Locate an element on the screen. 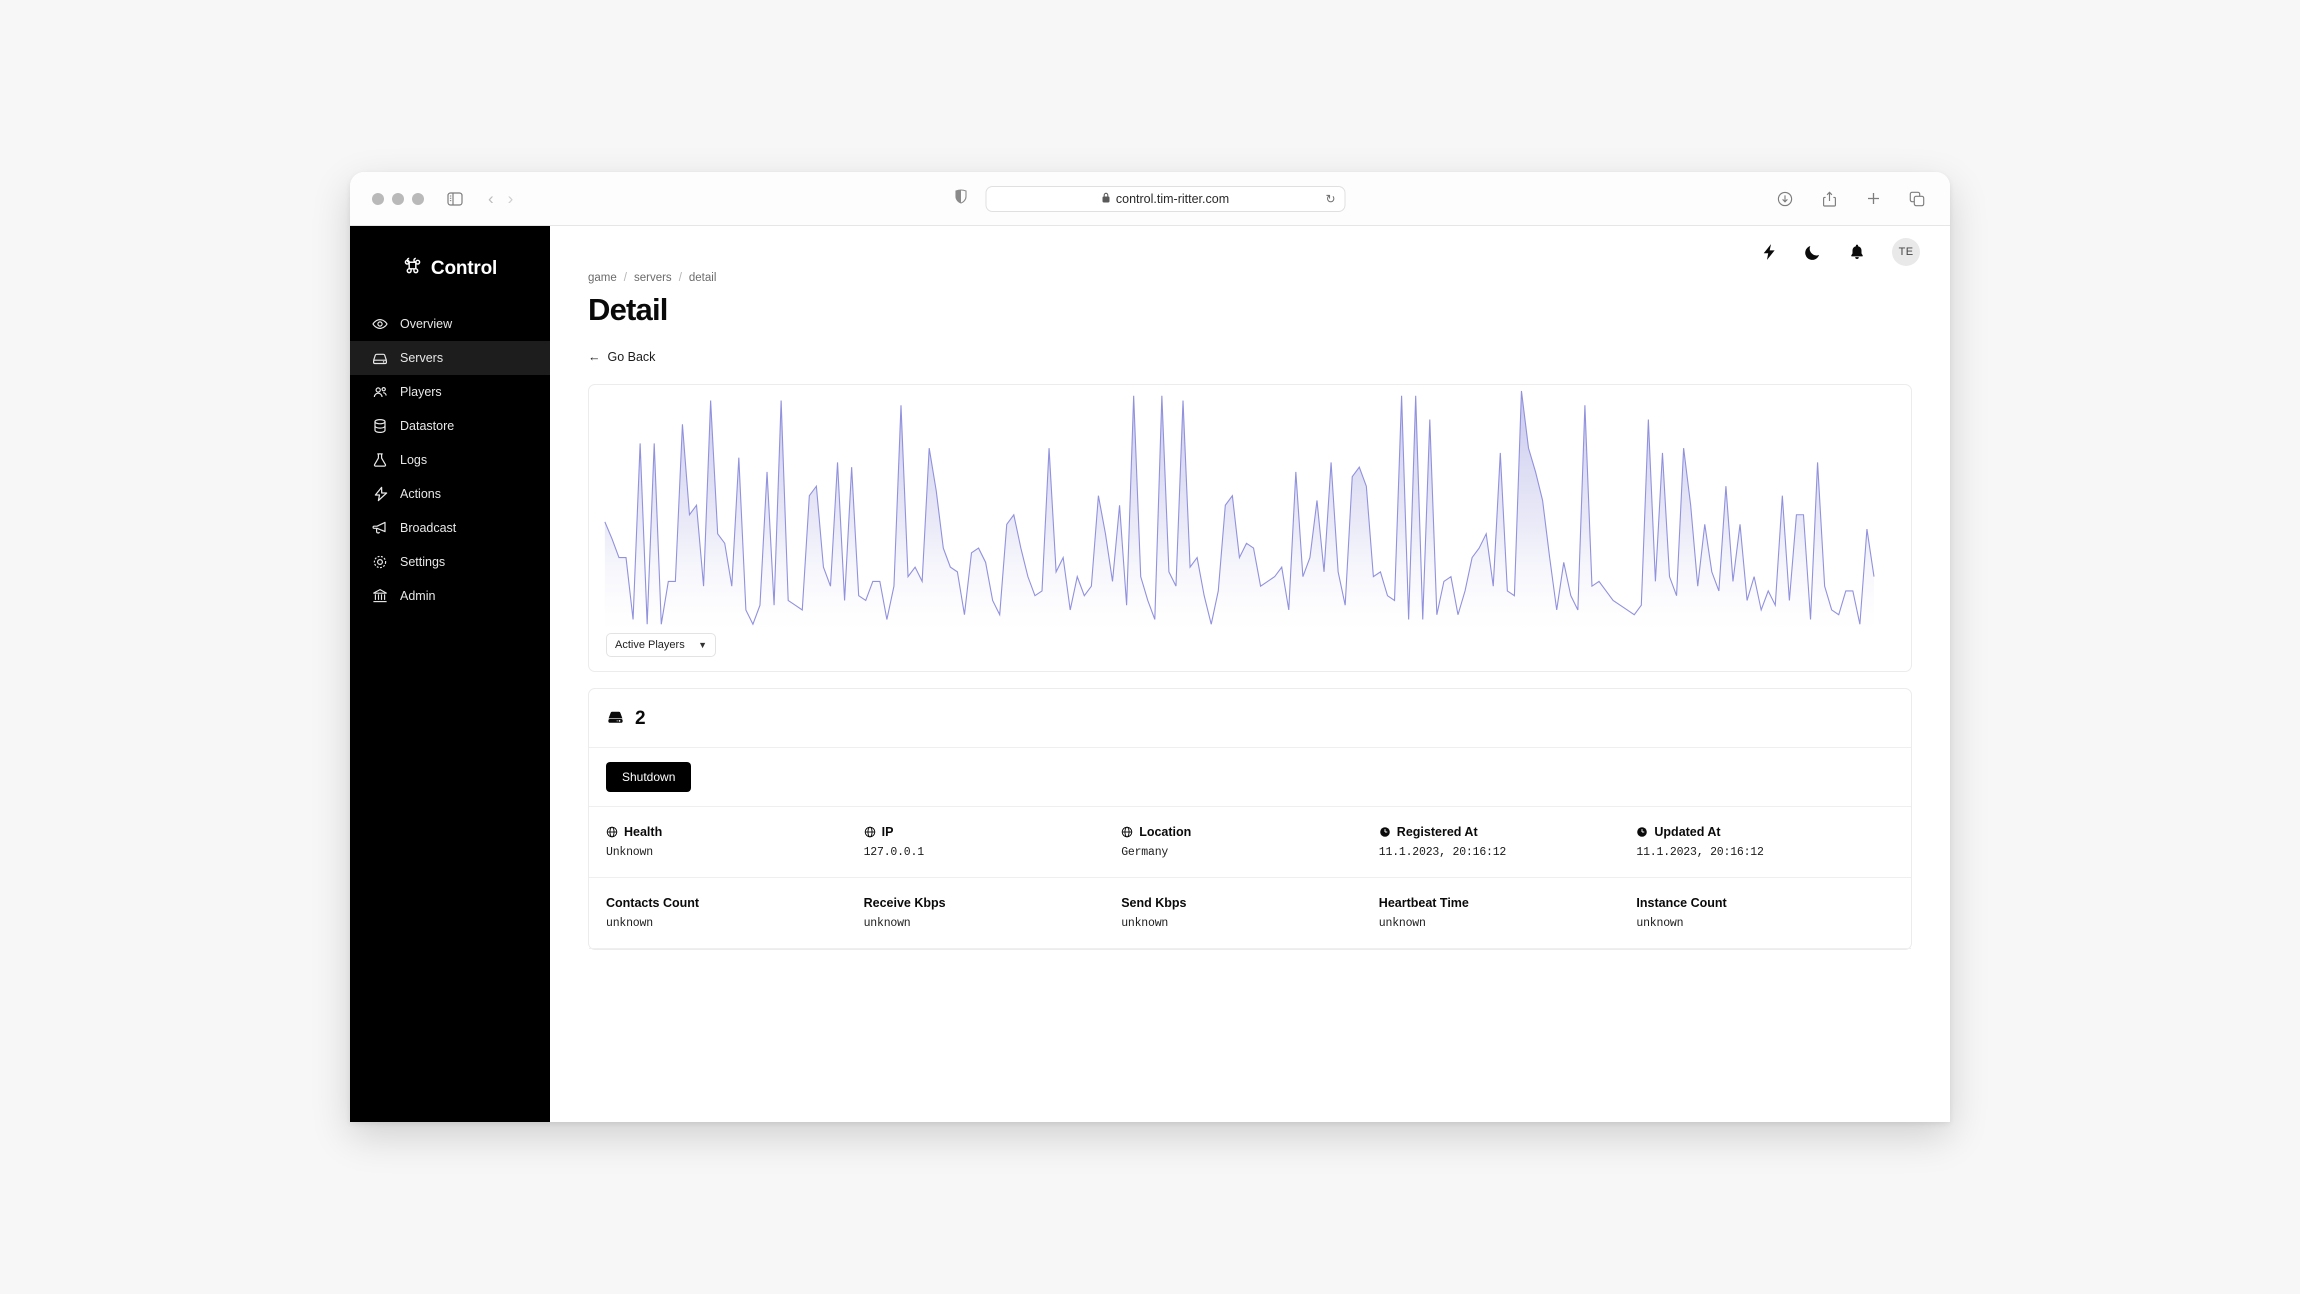  field-receive-kbps: Receive Kbps unknown is located at coordinates (993, 913).